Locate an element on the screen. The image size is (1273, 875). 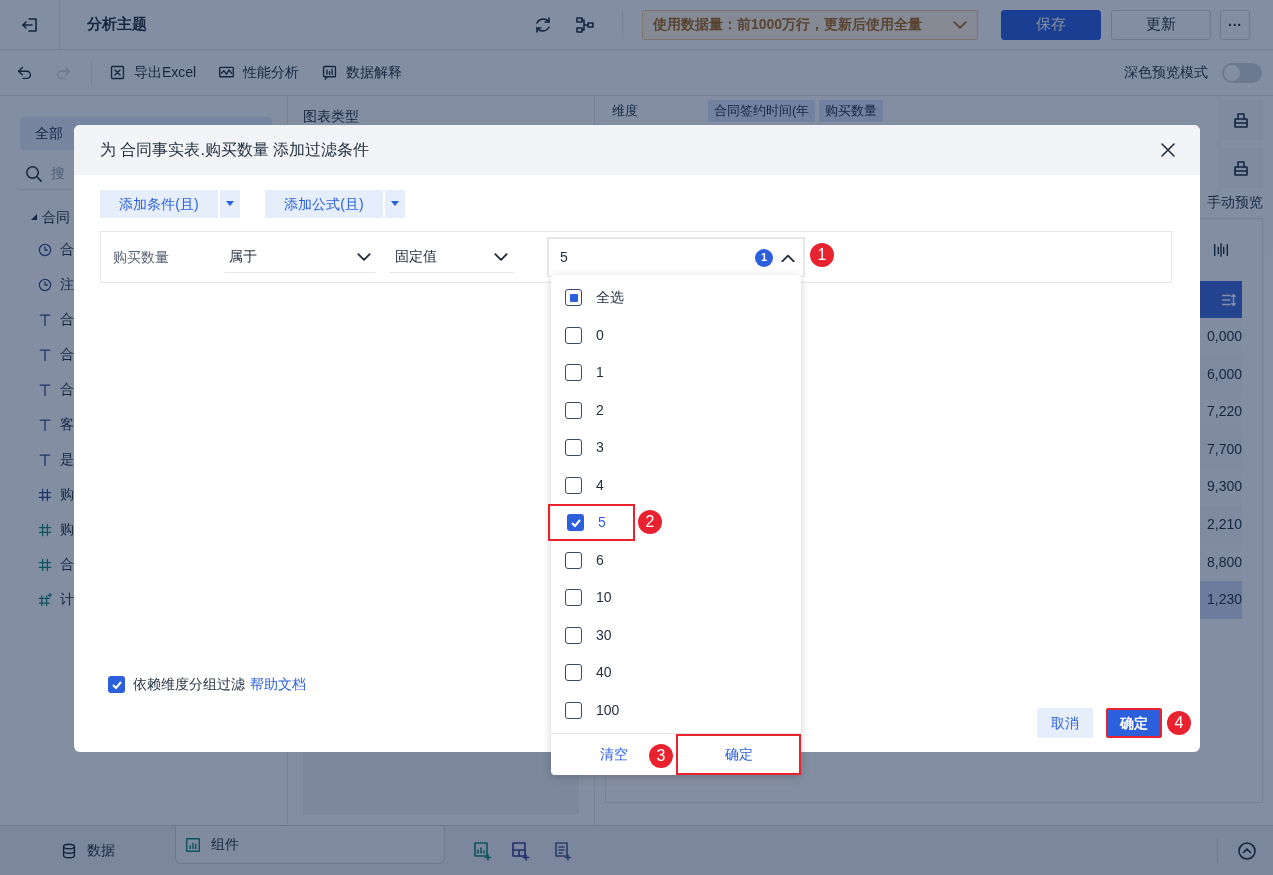
page-title: 分析主题 is located at coordinates (117, 24).